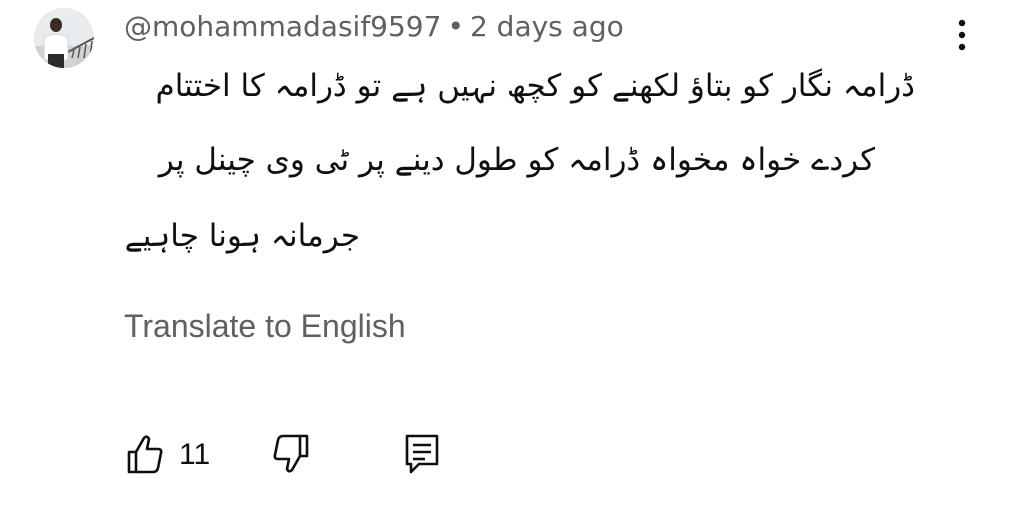 The height and width of the screenshot is (514, 1024). I want to click on comment-reply-icon, so click(422, 454).